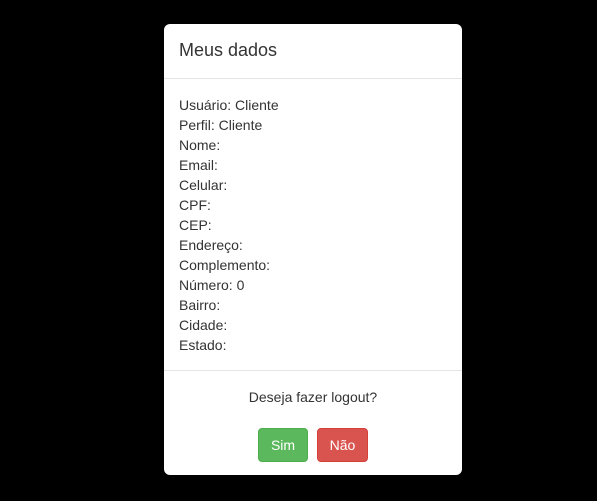 This screenshot has width=597, height=501. Describe the element at coordinates (212, 285) in the screenshot. I see `field-numero: Número: 0` at that location.